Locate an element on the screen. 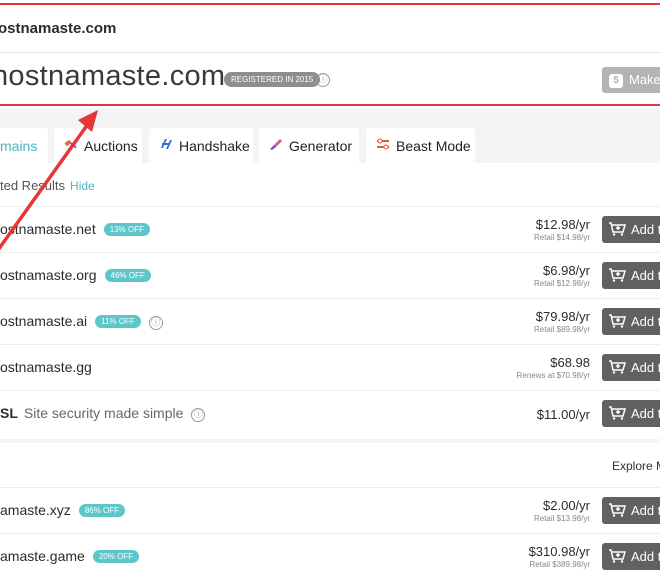 This screenshot has height=577, width=660. domain-name-label: ostnamaste.ai is located at coordinates (44, 321).